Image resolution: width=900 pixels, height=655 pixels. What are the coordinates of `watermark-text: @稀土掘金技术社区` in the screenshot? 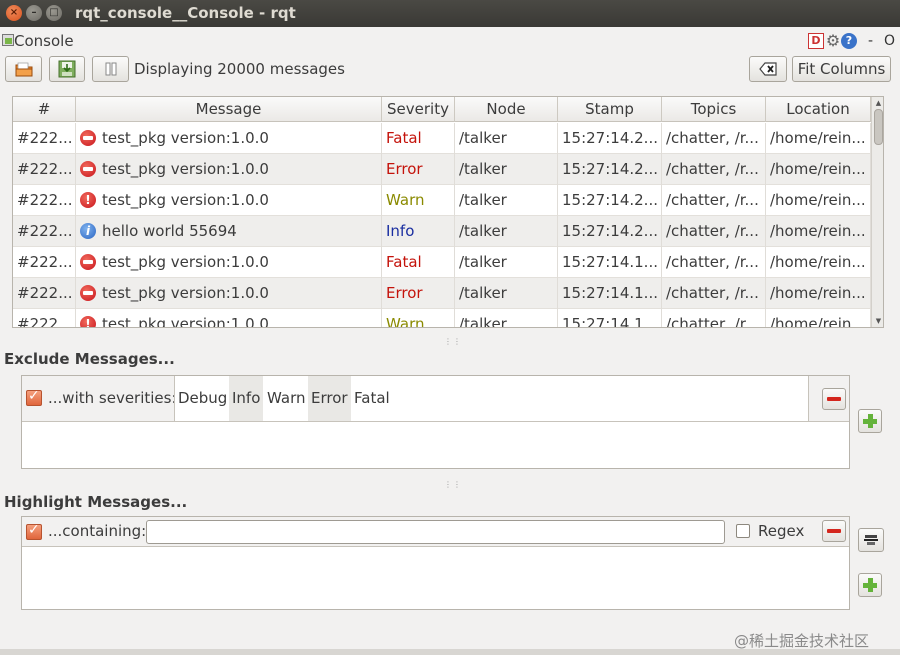 It's located at (802, 641).